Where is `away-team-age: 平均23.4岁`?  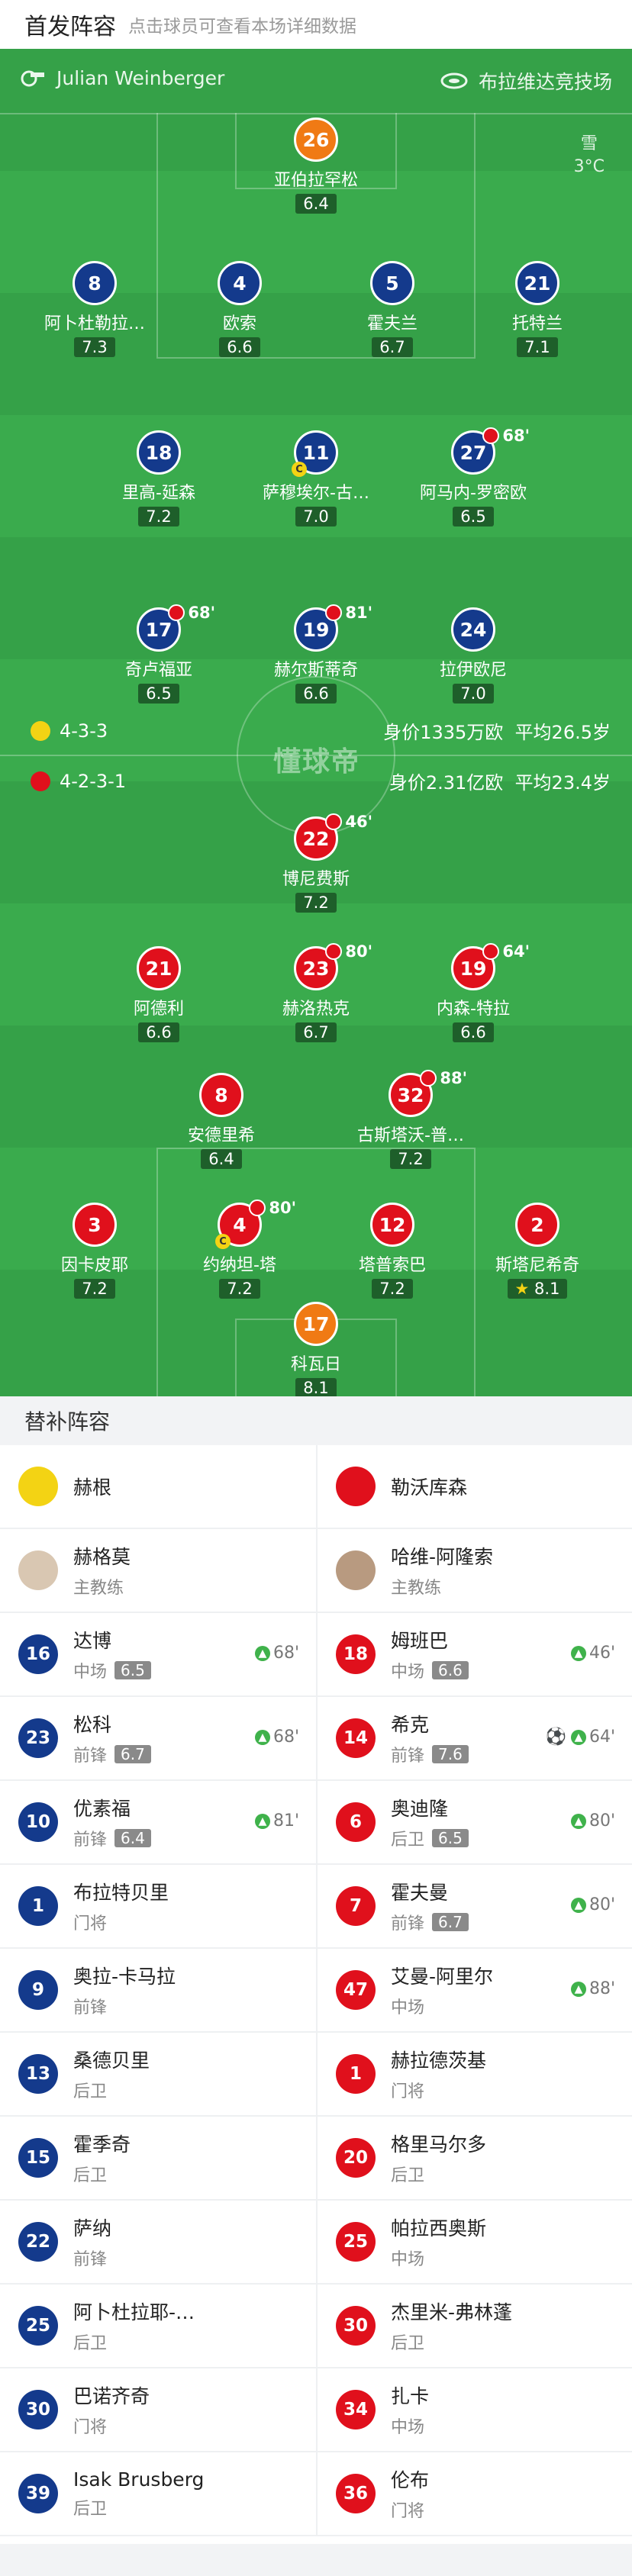
away-team-age: 平均23.4岁 is located at coordinates (562, 783).